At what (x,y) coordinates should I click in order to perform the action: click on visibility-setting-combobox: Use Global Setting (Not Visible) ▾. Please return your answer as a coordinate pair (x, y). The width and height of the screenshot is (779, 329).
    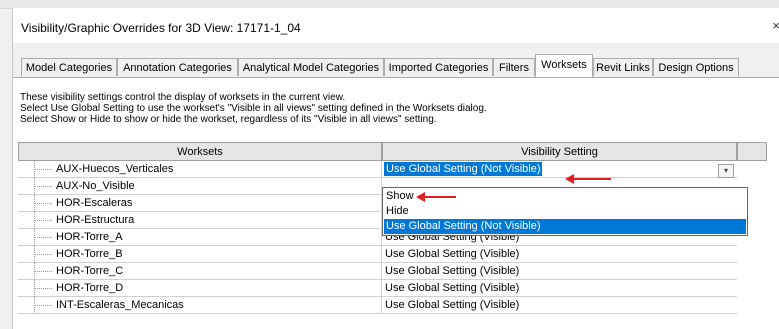
    Looking at the image, I should click on (559, 169).